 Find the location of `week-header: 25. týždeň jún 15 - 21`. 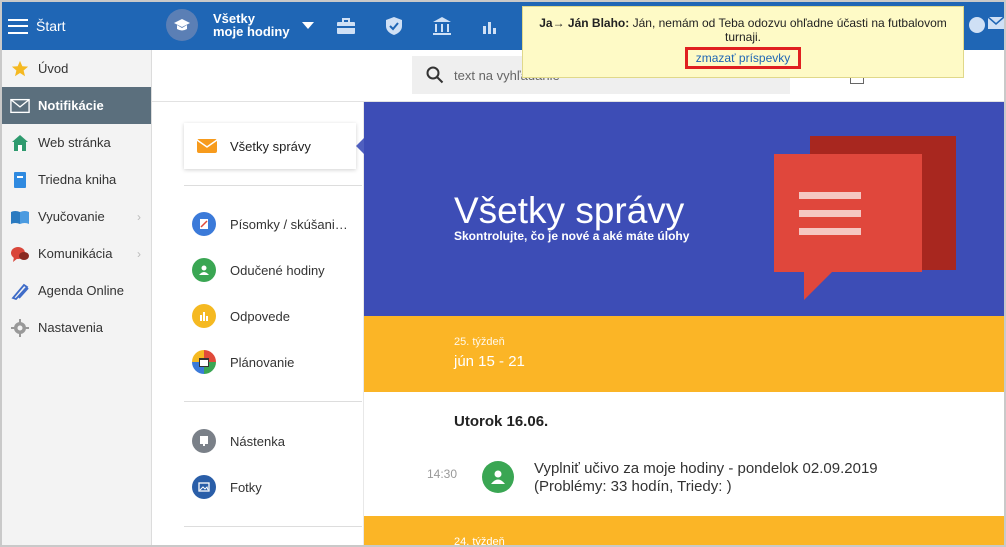

week-header: 25. týždeň jún 15 - 21 is located at coordinates (684, 354).